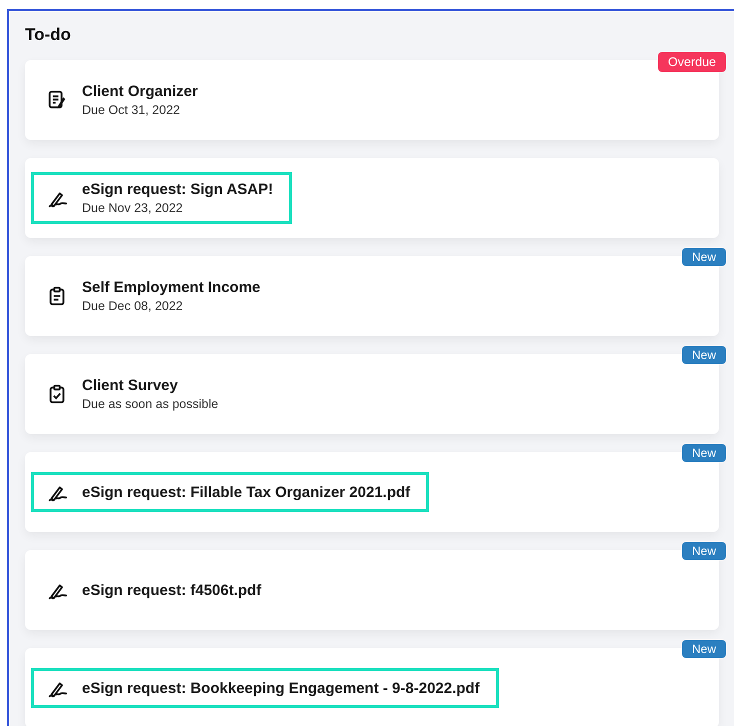 The height and width of the screenshot is (726, 734). Describe the element at coordinates (372, 198) in the screenshot. I see `task-card: eSign request: Sign ASAP! Due Nov 23, 2022` at that location.